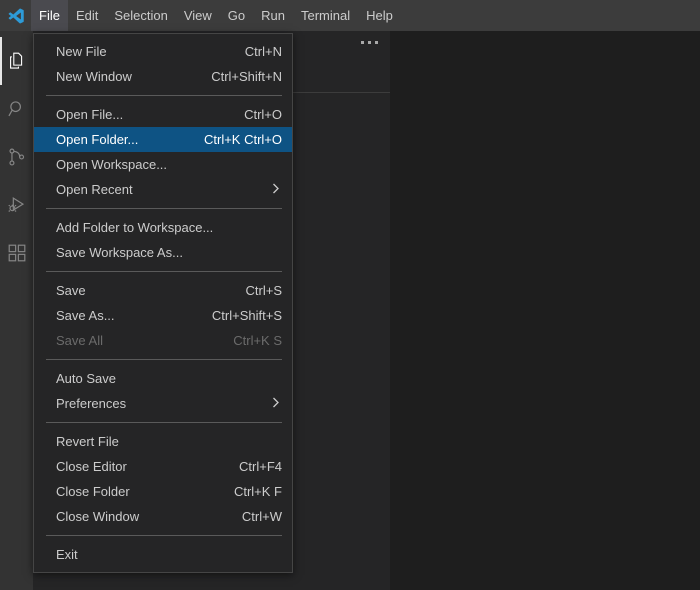 The image size is (700, 590). What do you see at coordinates (163, 139) in the screenshot?
I see `menu-item-open-folder: Open Folder... Ctrl+K Ctrl+O` at bounding box center [163, 139].